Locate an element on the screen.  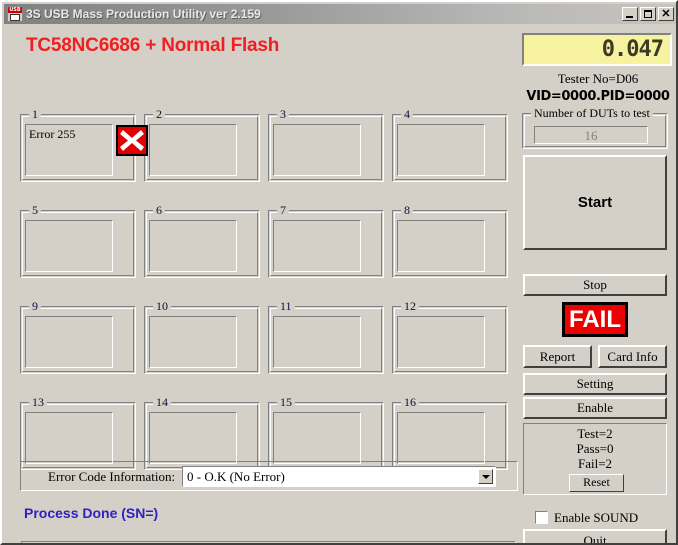
dut-cell-number: 9 is located at coordinates (35, 306).